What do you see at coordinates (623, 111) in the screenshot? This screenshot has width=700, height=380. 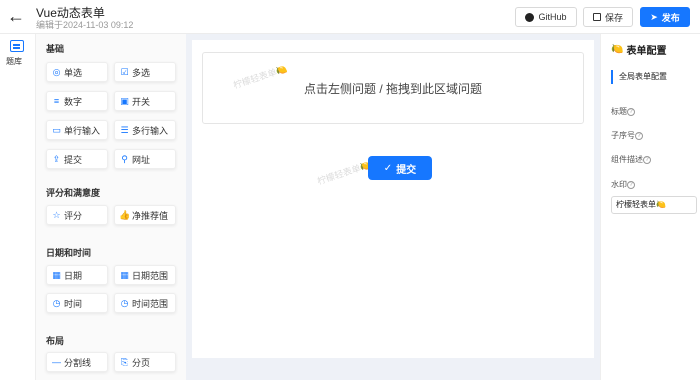 I see `field-label-title: 标题?` at bounding box center [623, 111].